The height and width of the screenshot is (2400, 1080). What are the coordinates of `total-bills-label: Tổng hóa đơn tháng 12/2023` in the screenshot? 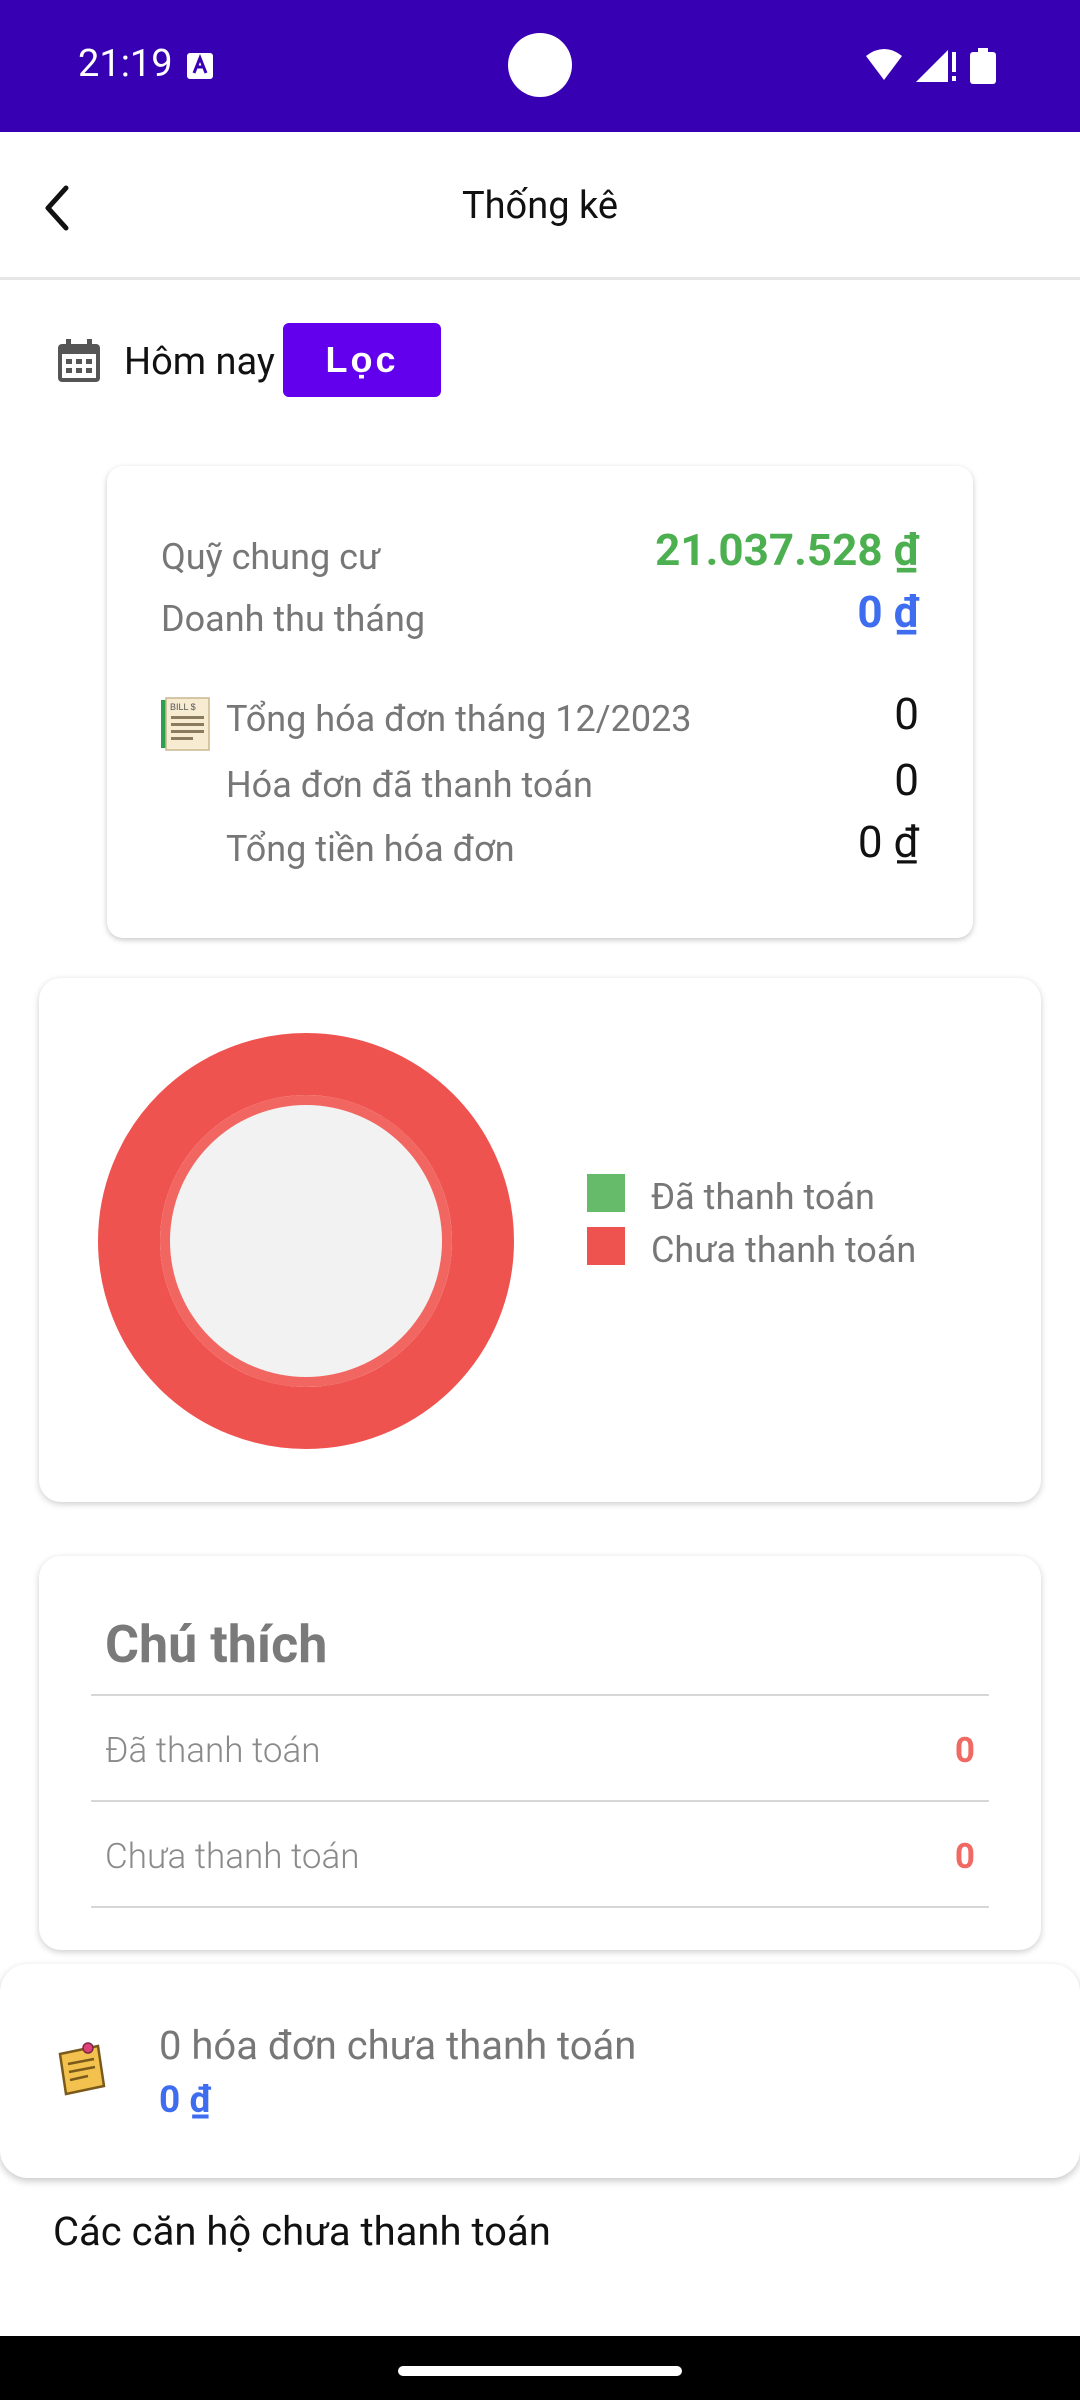 It's located at (459, 719).